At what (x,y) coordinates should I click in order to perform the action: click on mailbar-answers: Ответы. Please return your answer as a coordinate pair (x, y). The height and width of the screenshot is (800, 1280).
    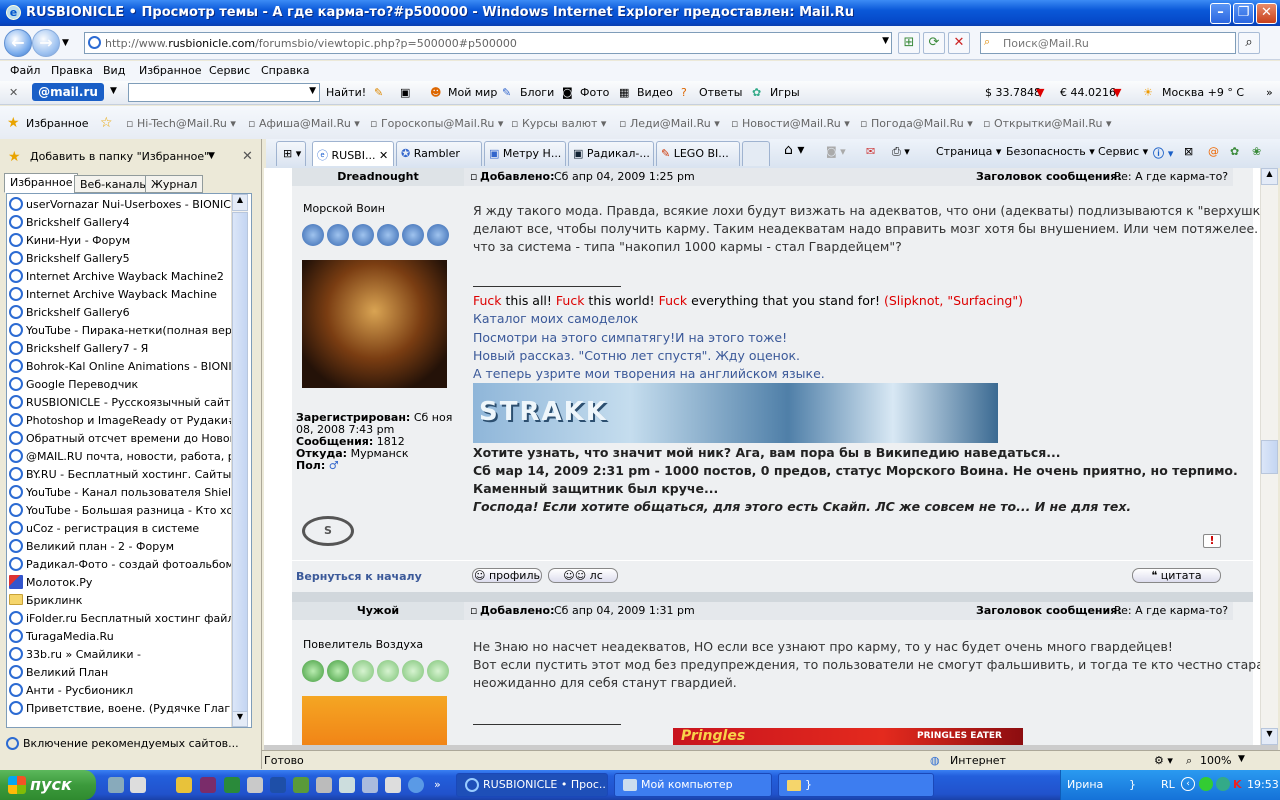
    Looking at the image, I should click on (720, 92).